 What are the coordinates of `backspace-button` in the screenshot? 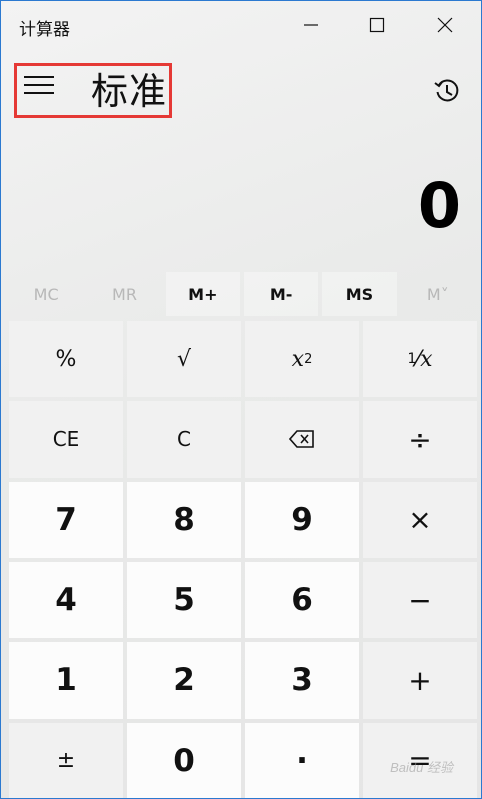 It's located at (302, 439).